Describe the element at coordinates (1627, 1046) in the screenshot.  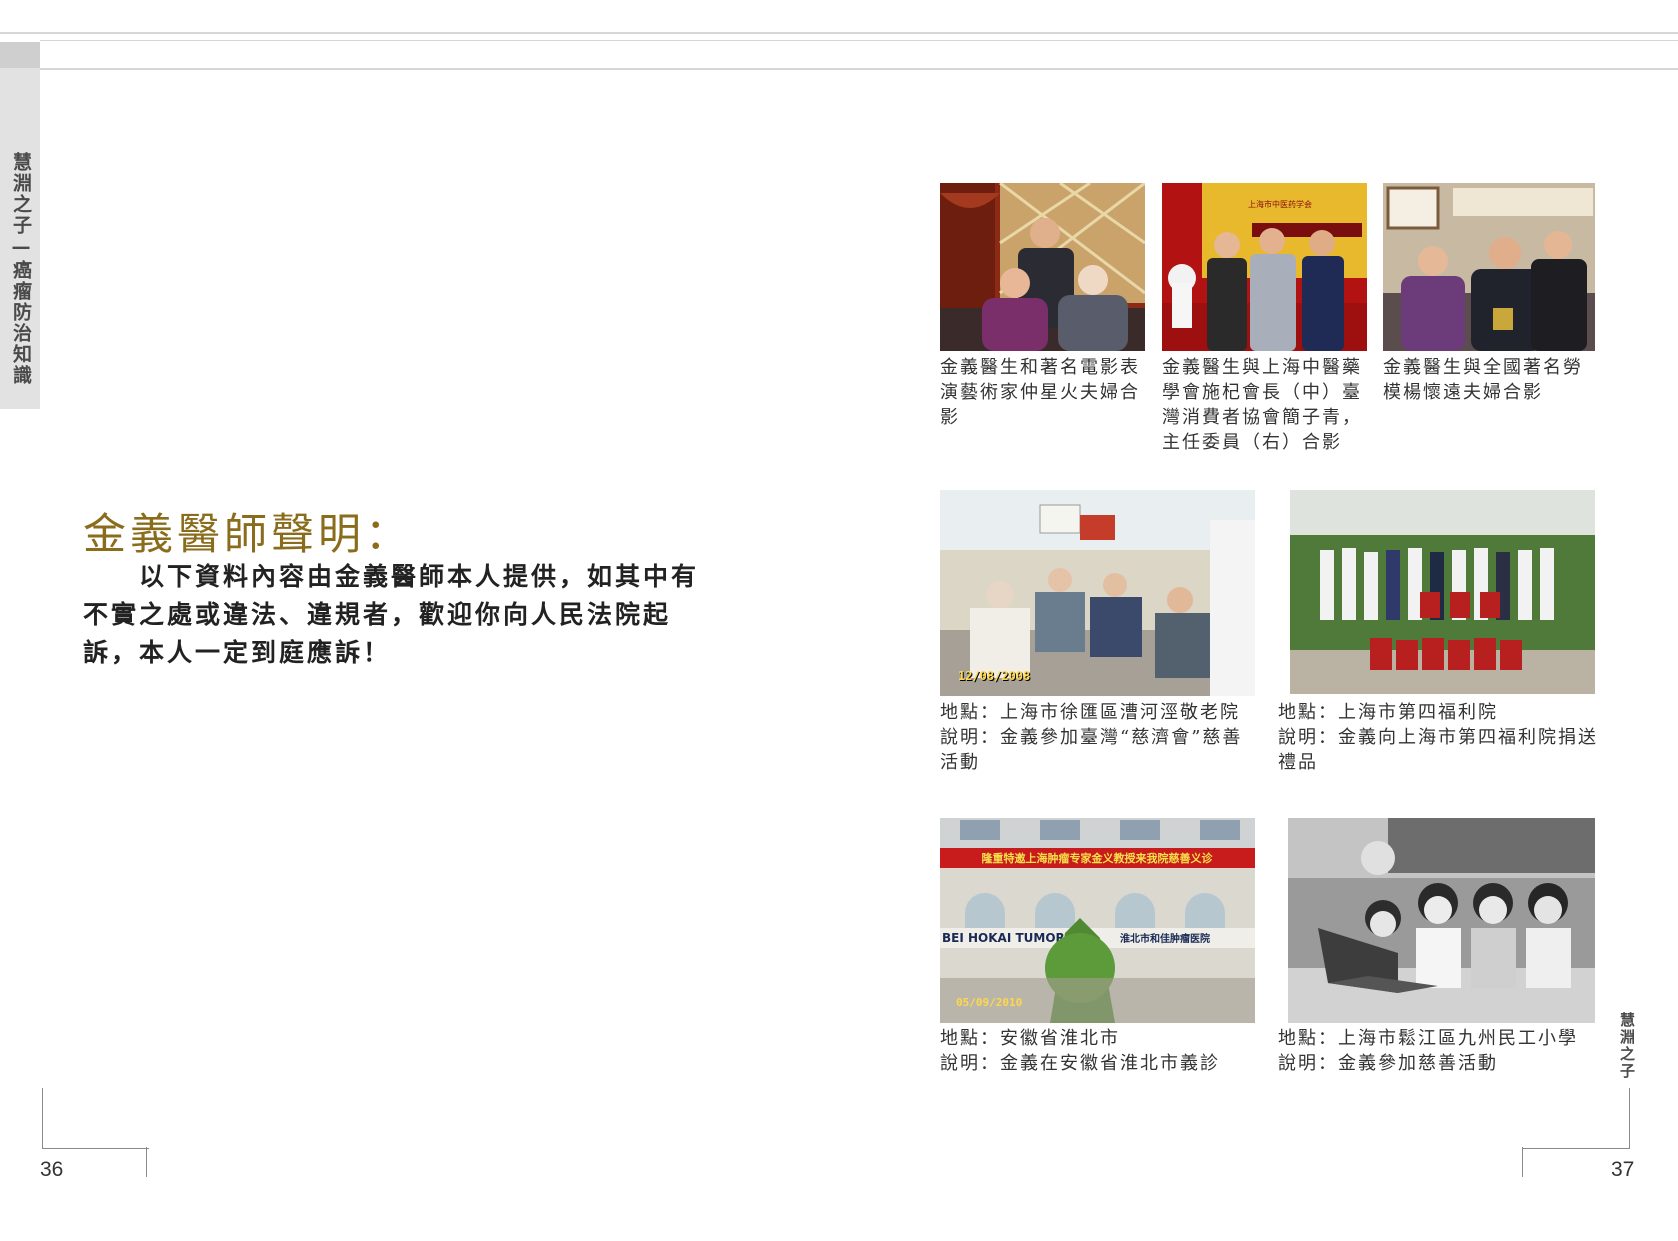
I see `side-title-right: 慧淵之子` at that location.